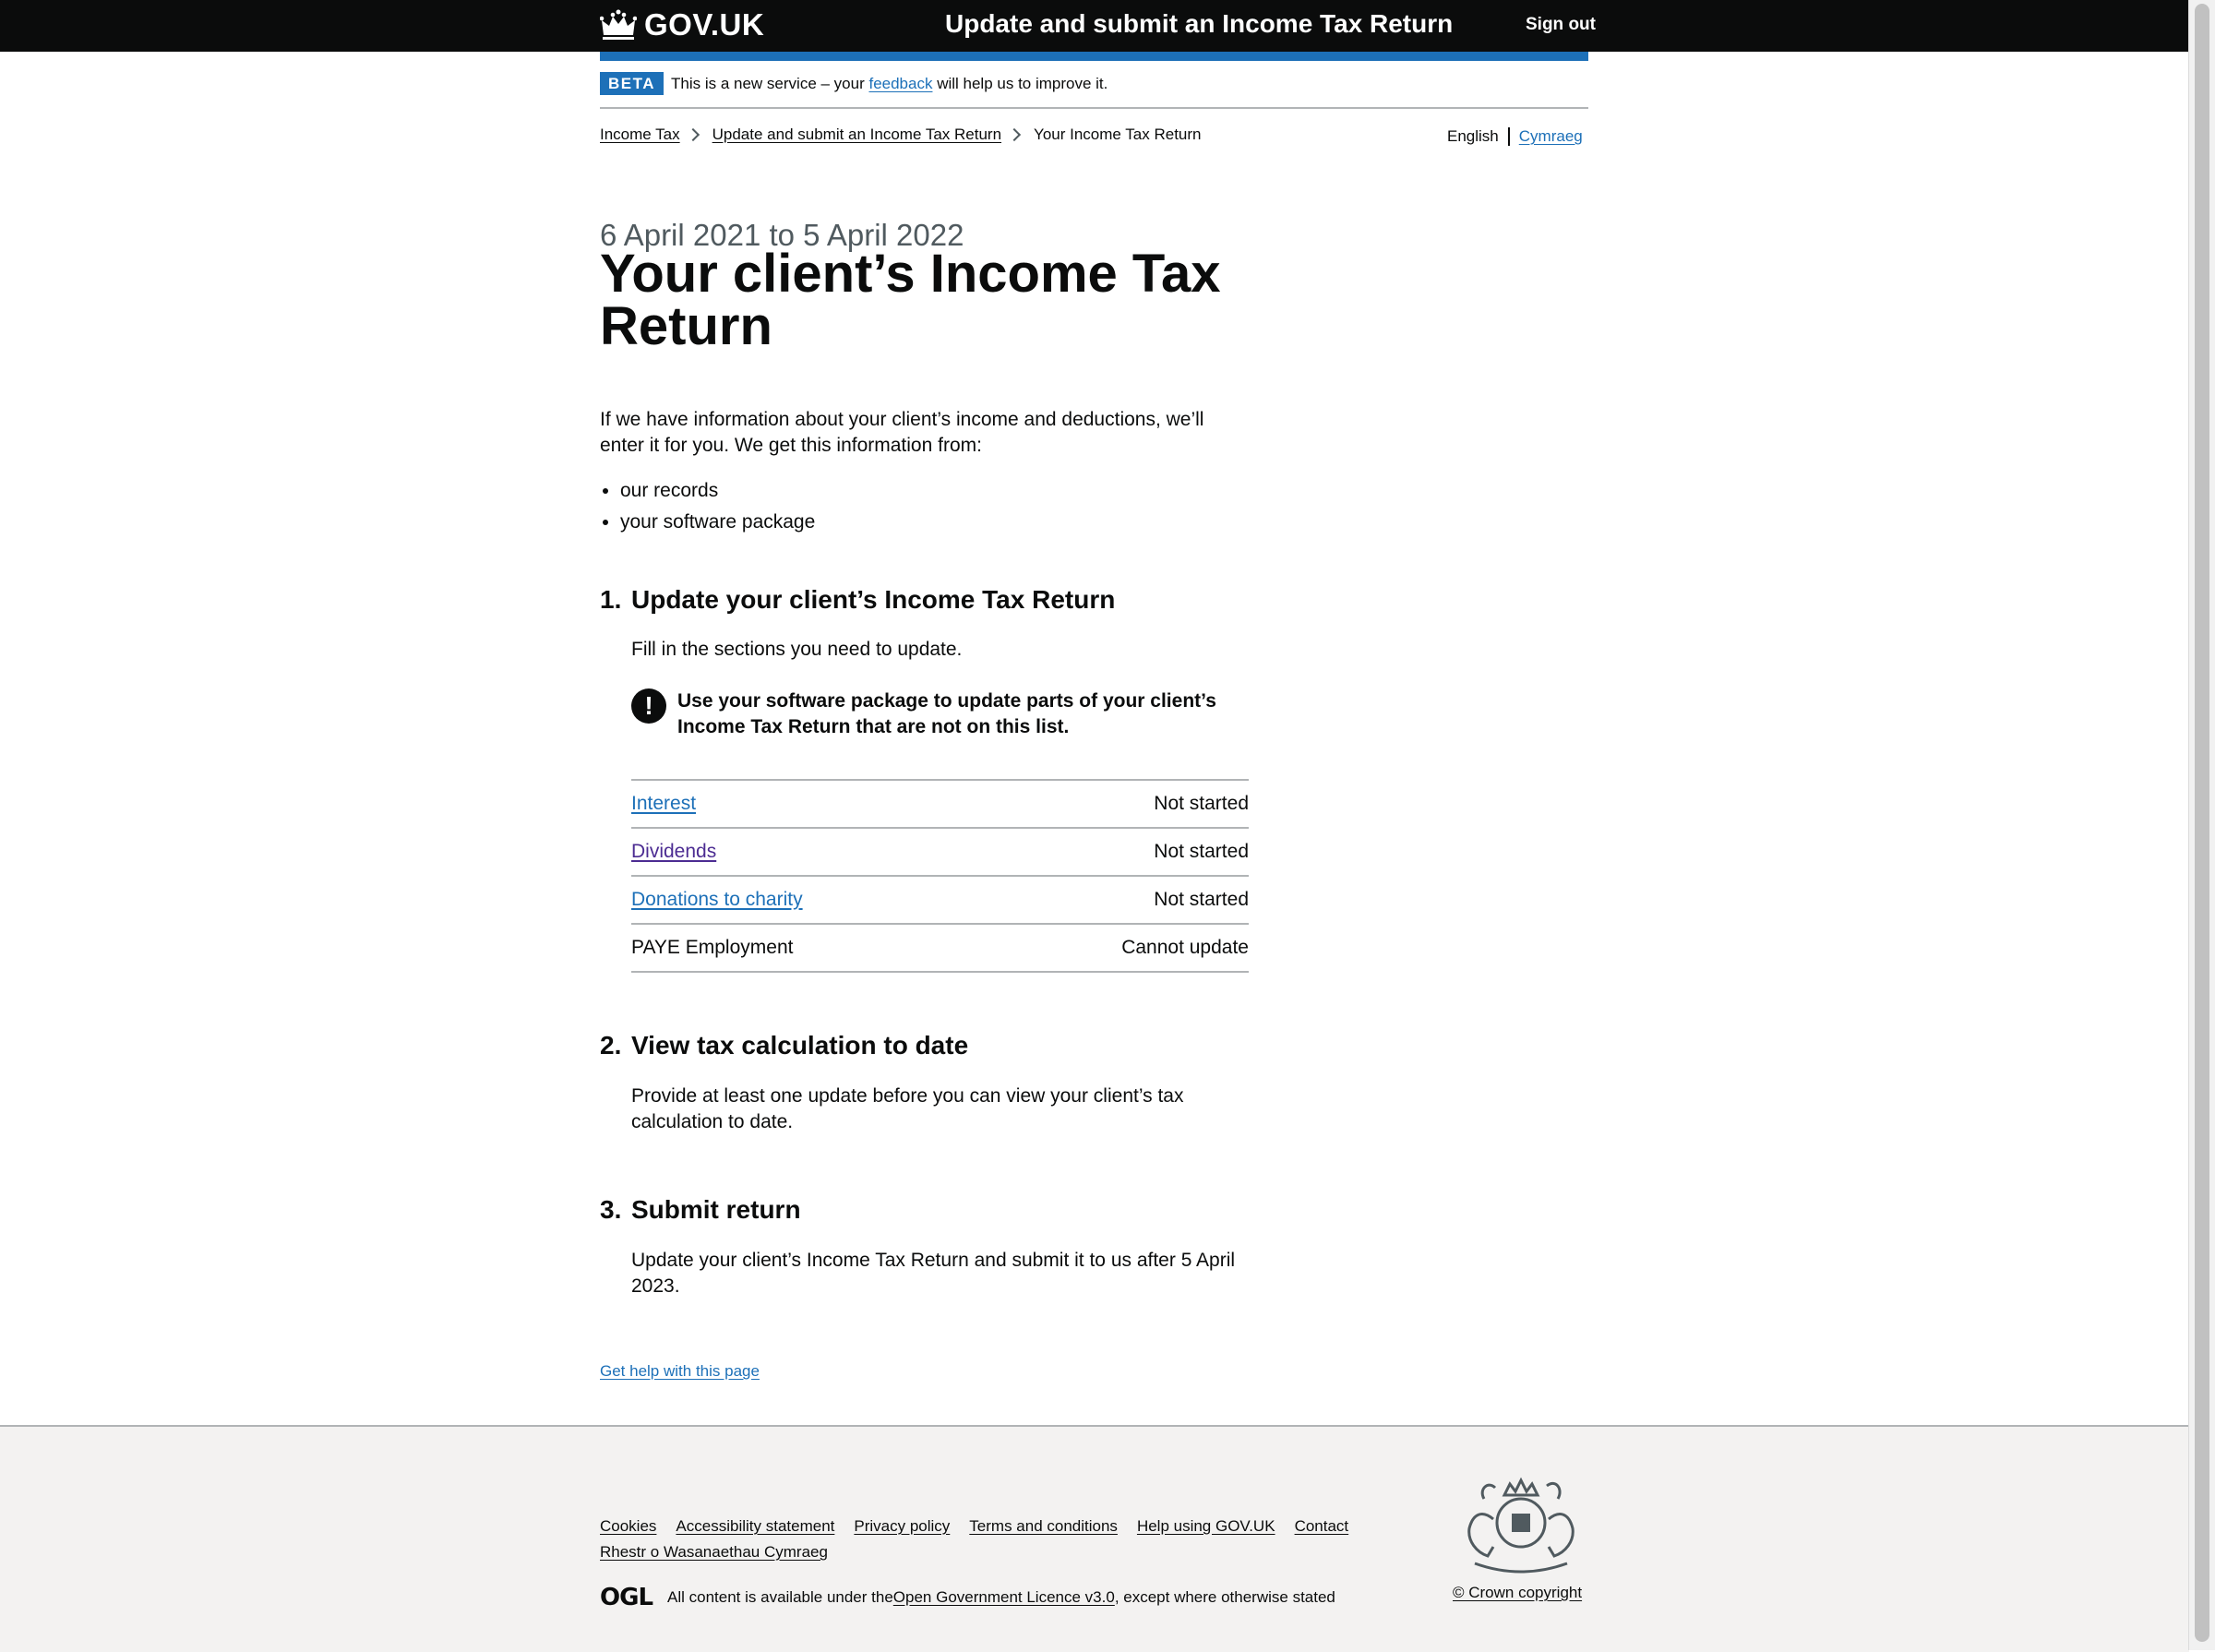 This screenshot has width=2215, height=1652. I want to click on language-separator, so click(1509, 136).